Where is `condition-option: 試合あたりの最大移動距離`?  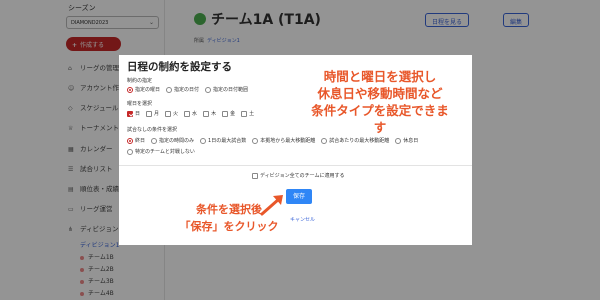
condition-option: 試合あたりの最大移動距離 is located at coordinates (355, 140).